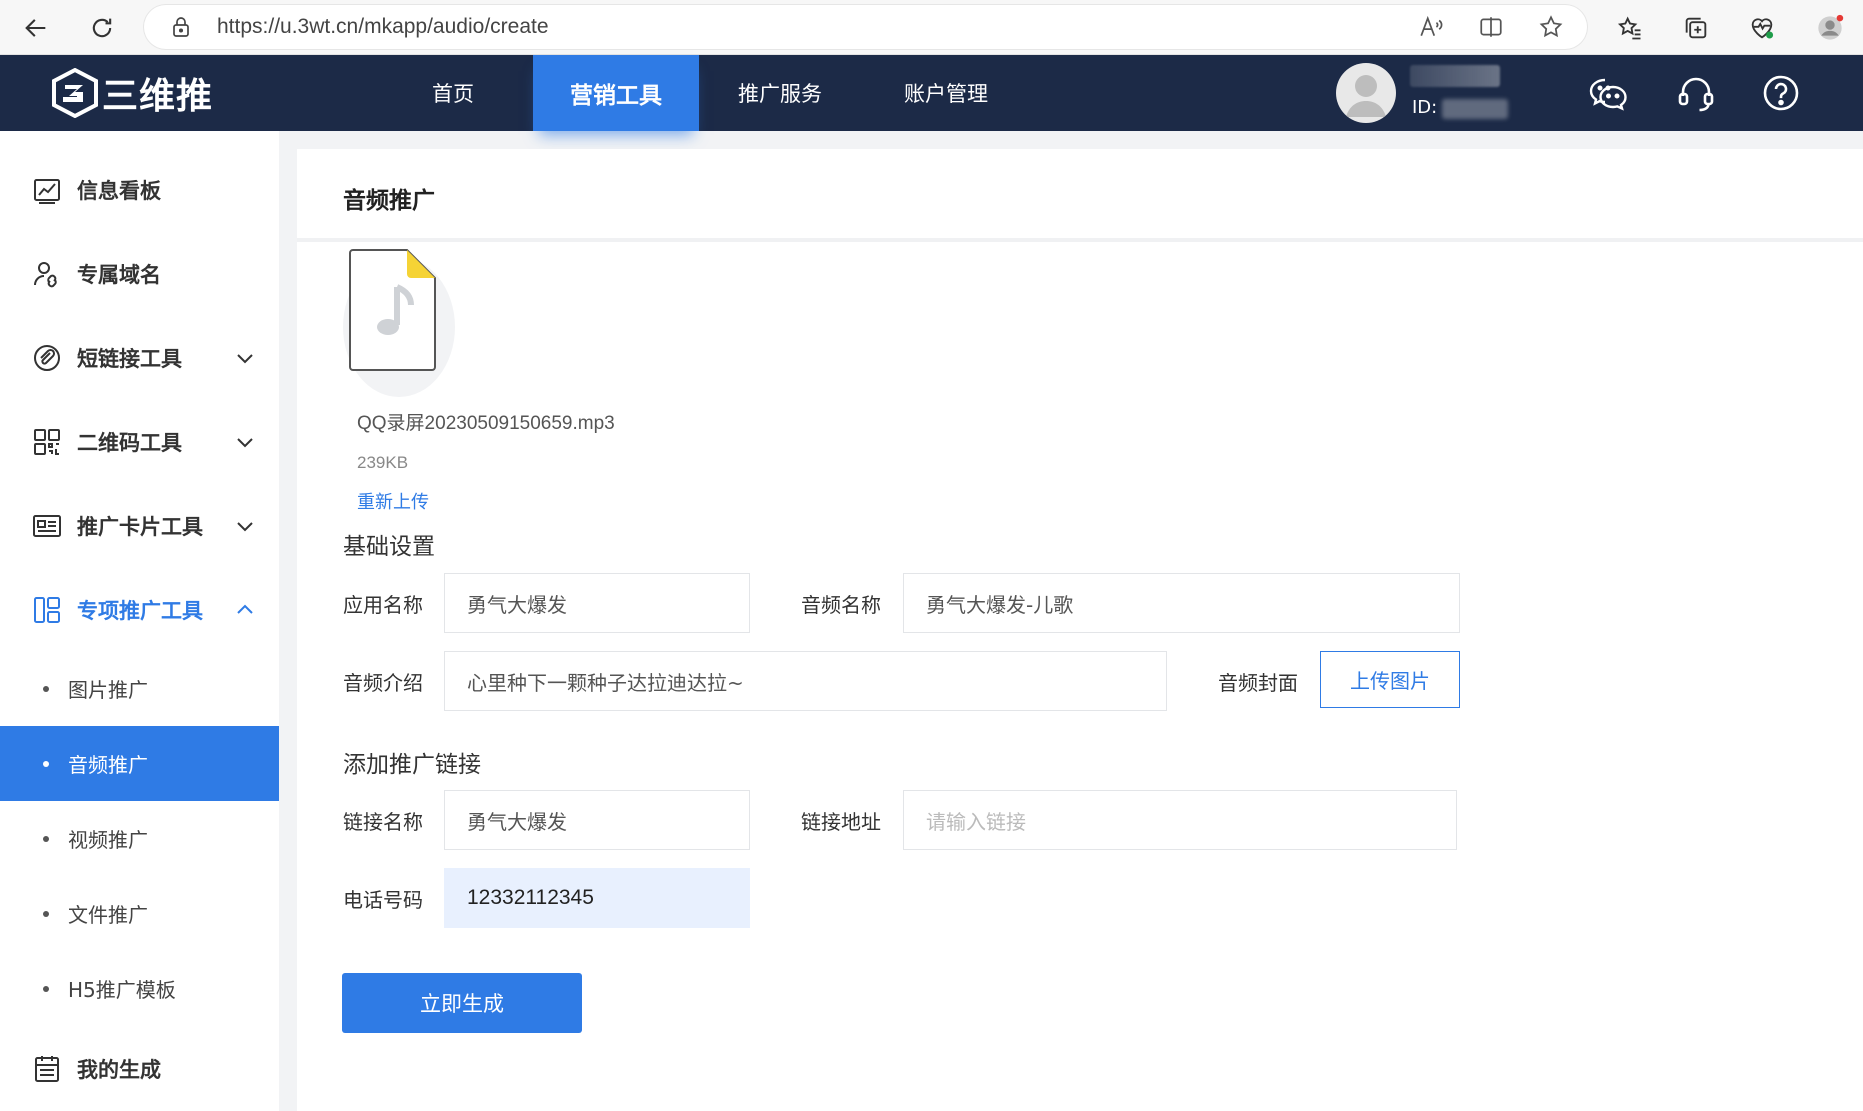 Image resolution: width=1863 pixels, height=1111 pixels. I want to click on sidebar-subitem-h5-template: H5推广模板, so click(139, 988).